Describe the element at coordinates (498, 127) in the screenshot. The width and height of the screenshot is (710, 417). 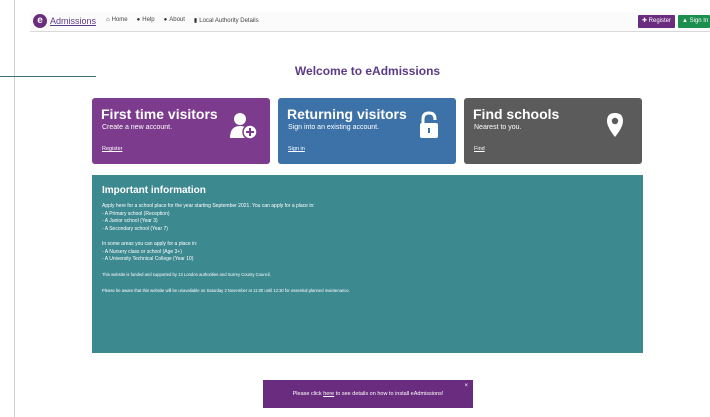
I see `tile-subtitle: Nearest to you.` at that location.